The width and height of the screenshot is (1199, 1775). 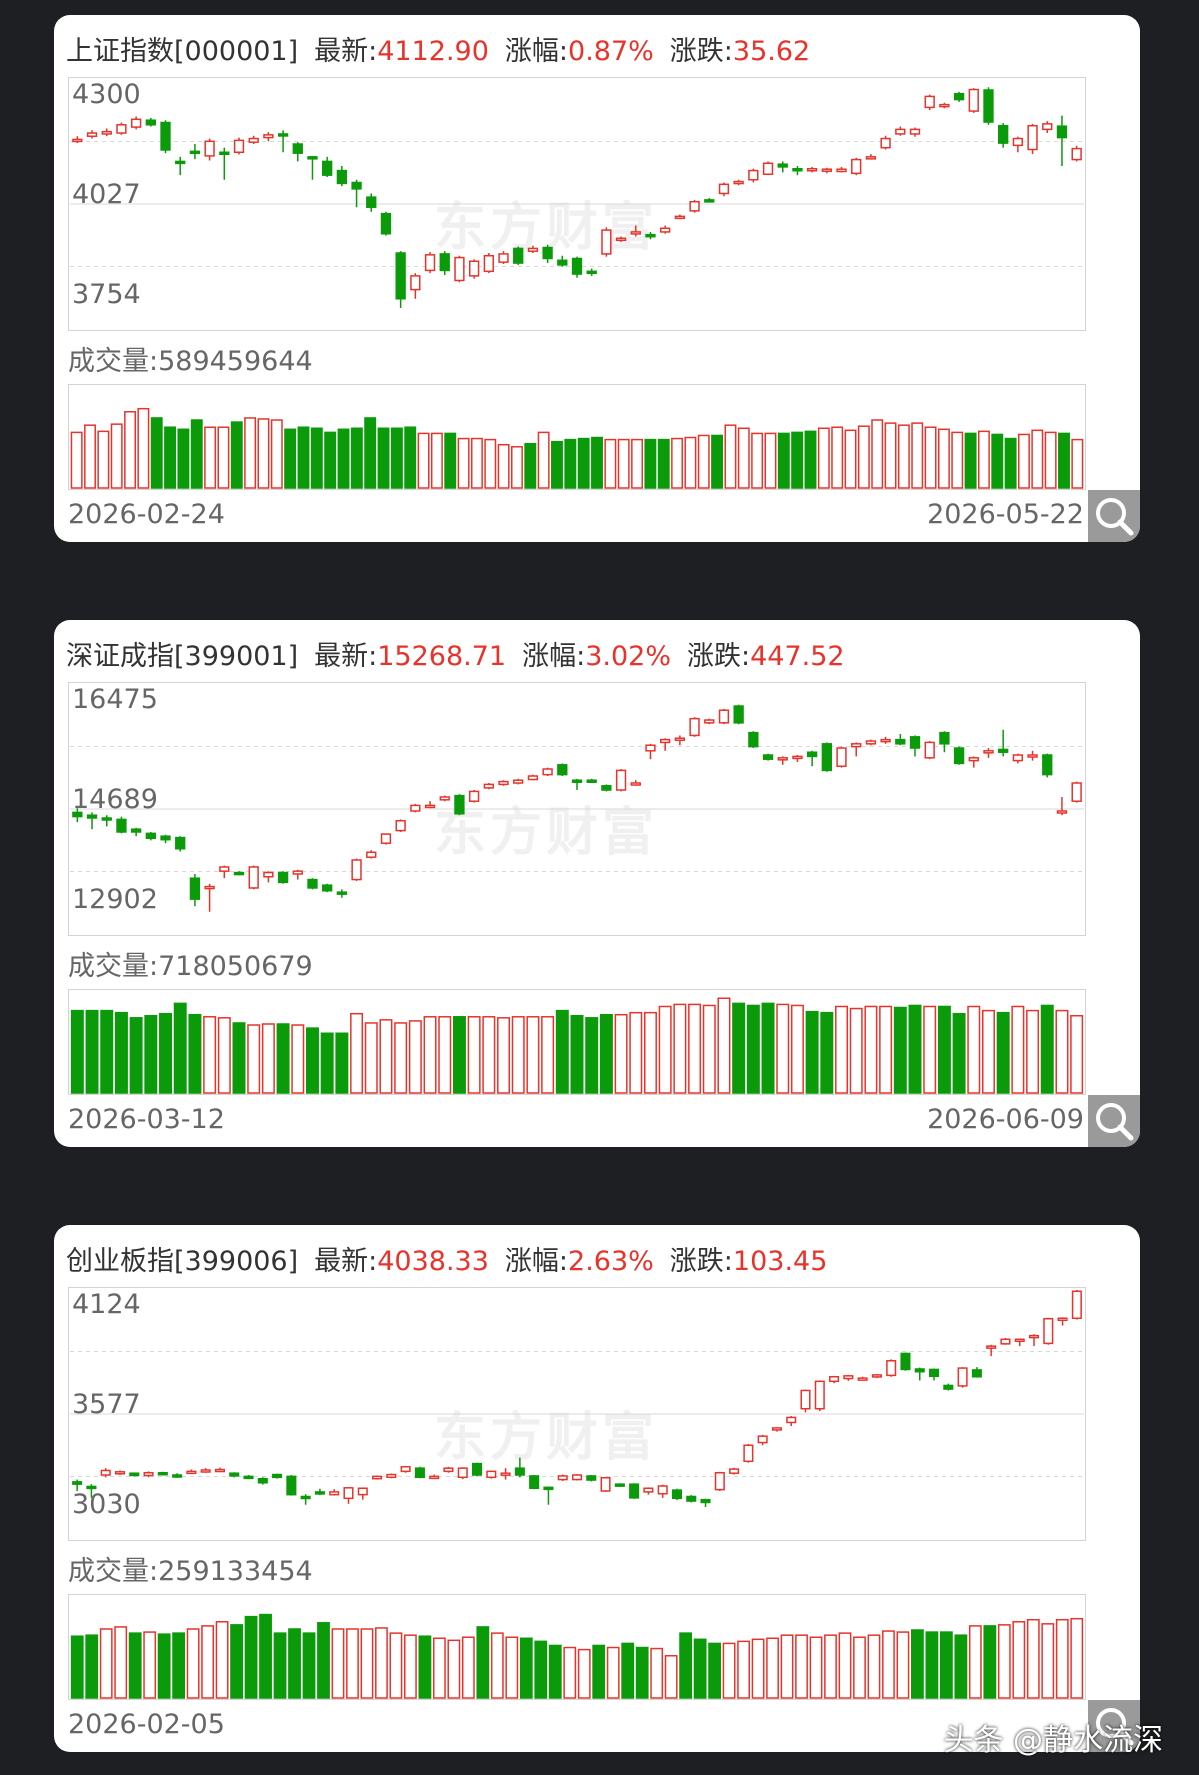 What do you see at coordinates (106, 194) in the screenshot?
I see `y-tick-mid: 4027` at bounding box center [106, 194].